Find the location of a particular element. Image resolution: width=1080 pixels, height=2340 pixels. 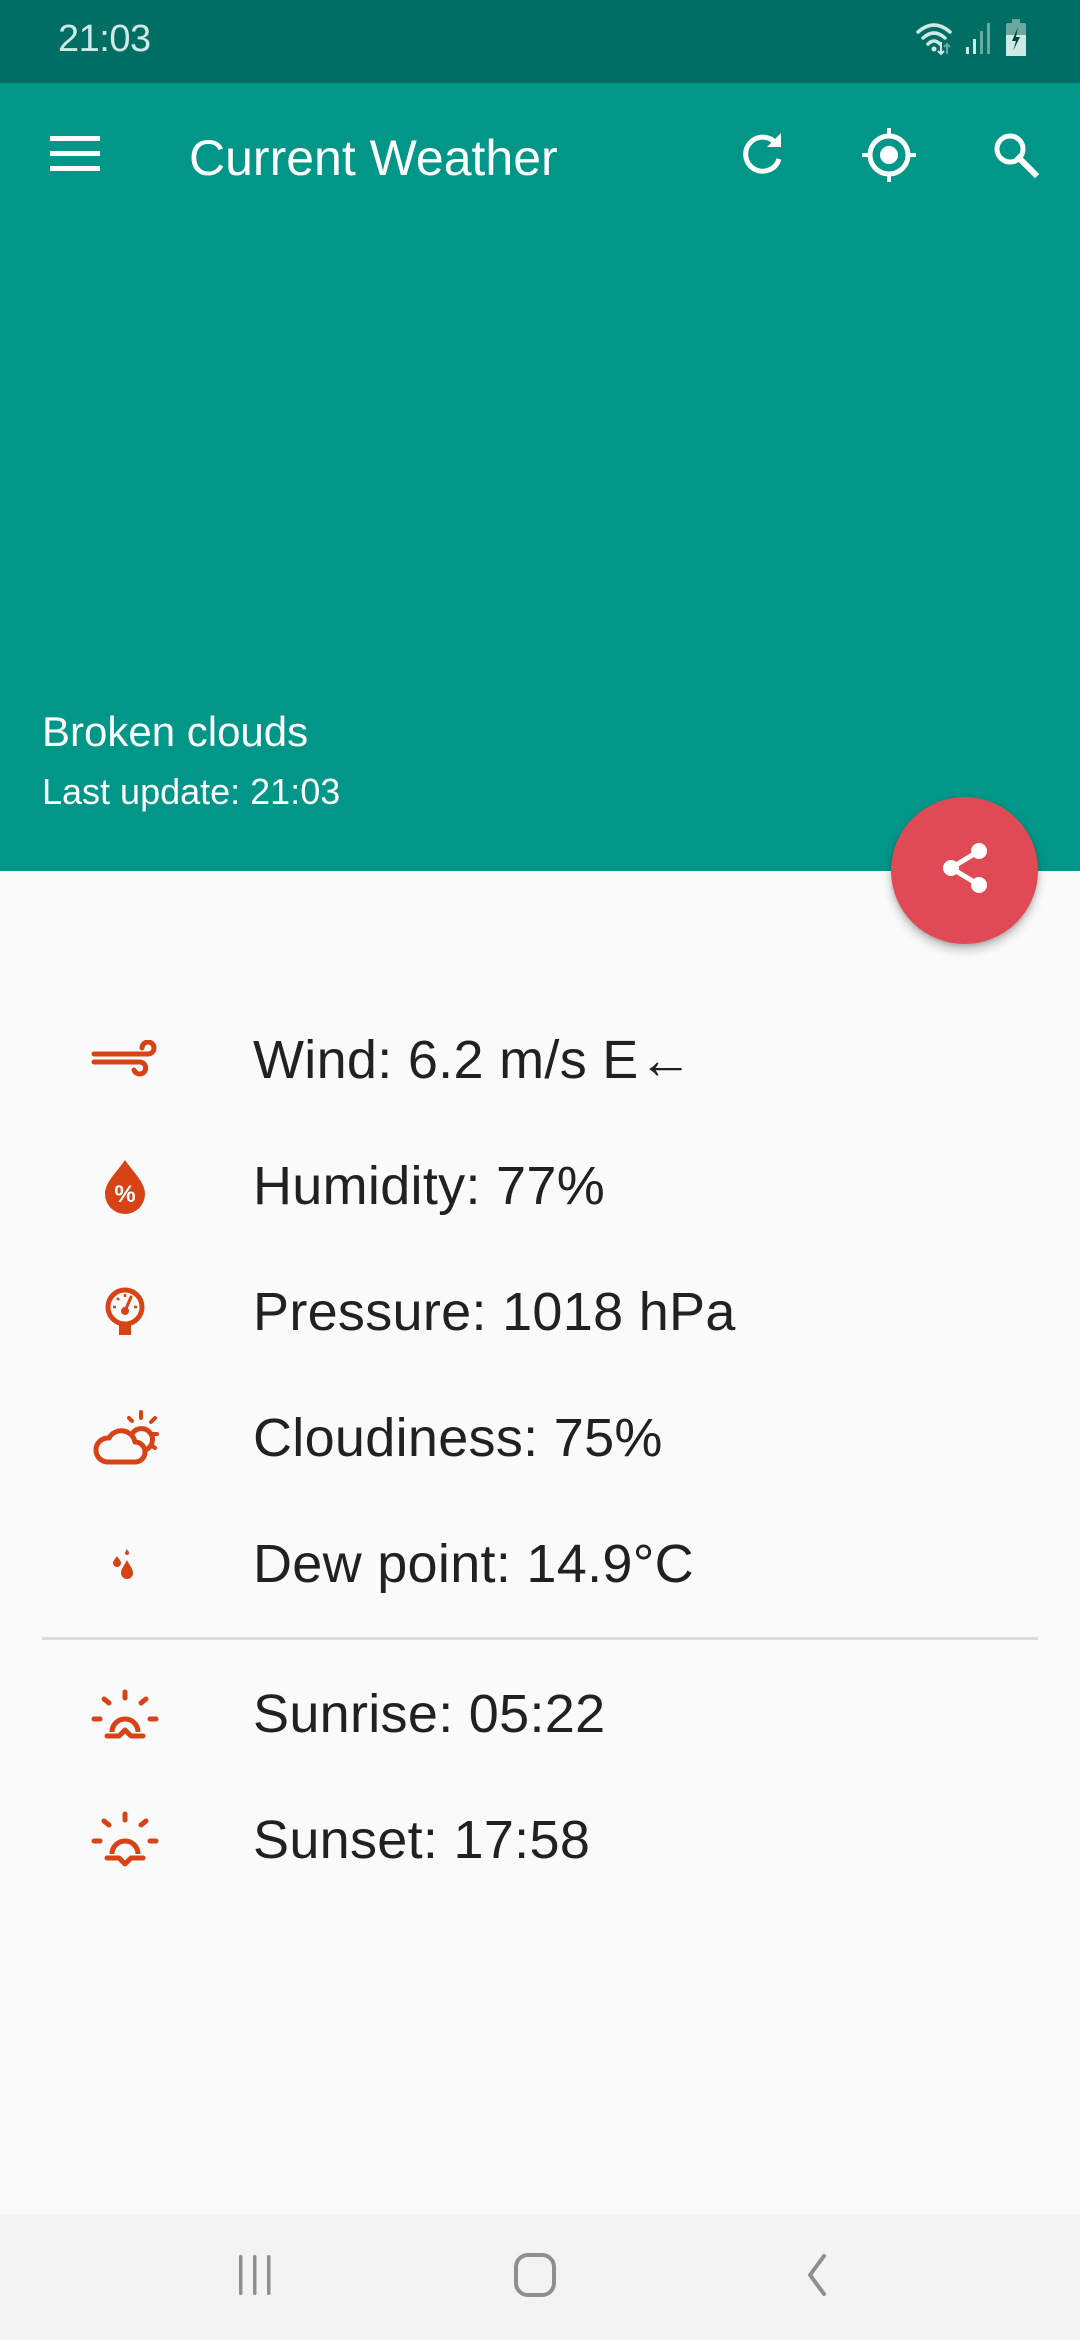

wifi-icon is located at coordinates (934, 40).